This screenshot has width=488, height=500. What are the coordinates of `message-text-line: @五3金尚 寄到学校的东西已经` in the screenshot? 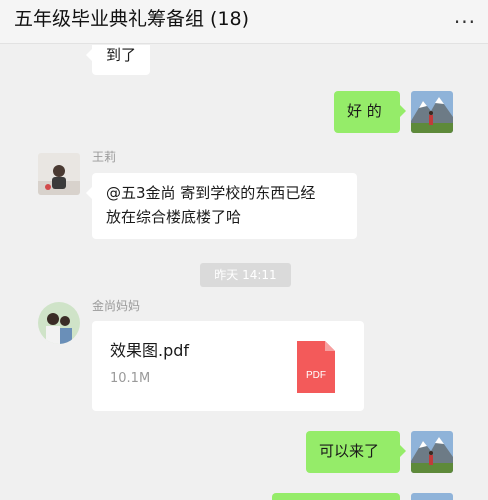 It's located at (211, 193).